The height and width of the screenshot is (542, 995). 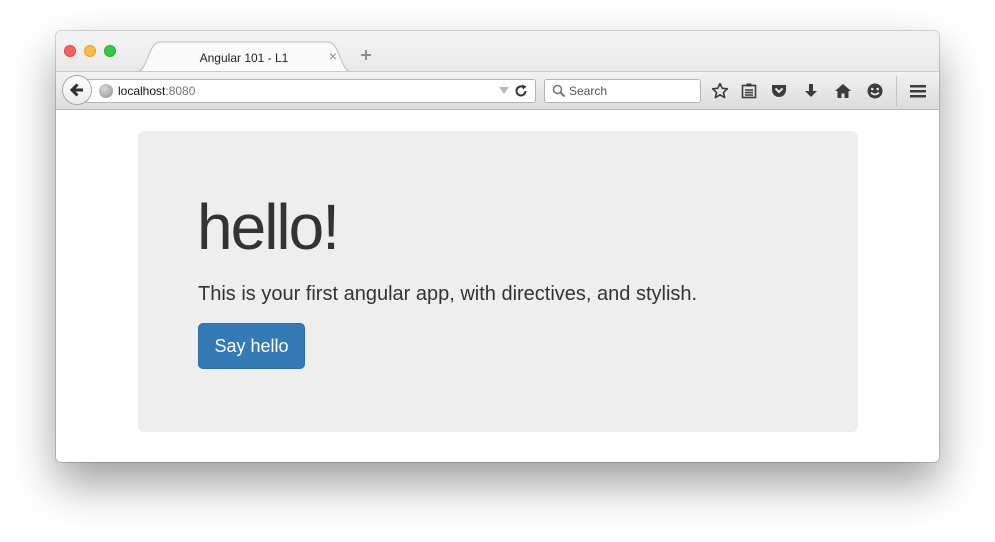 What do you see at coordinates (180, 91) in the screenshot?
I see `url-port: :8080` at bounding box center [180, 91].